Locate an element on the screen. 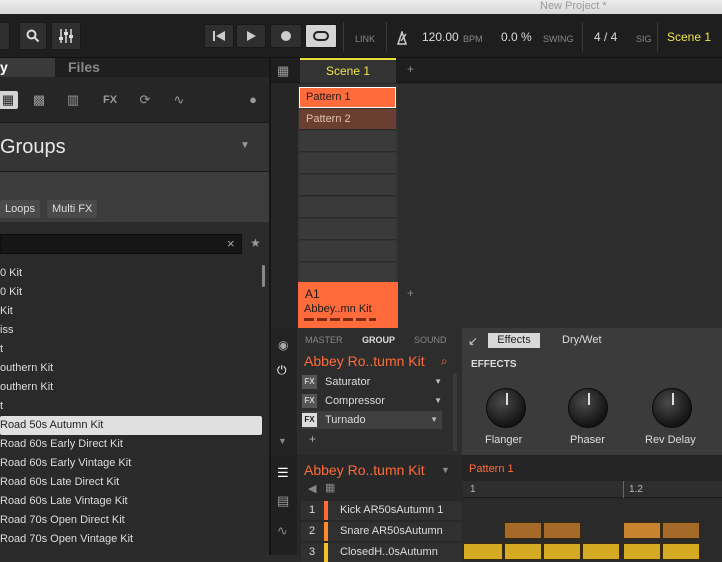 Image resolution: width=722 pixels, height=562 pixels. group-slot-a1: A1 Abbey..mn Kit is located at coordinates (348, 305).